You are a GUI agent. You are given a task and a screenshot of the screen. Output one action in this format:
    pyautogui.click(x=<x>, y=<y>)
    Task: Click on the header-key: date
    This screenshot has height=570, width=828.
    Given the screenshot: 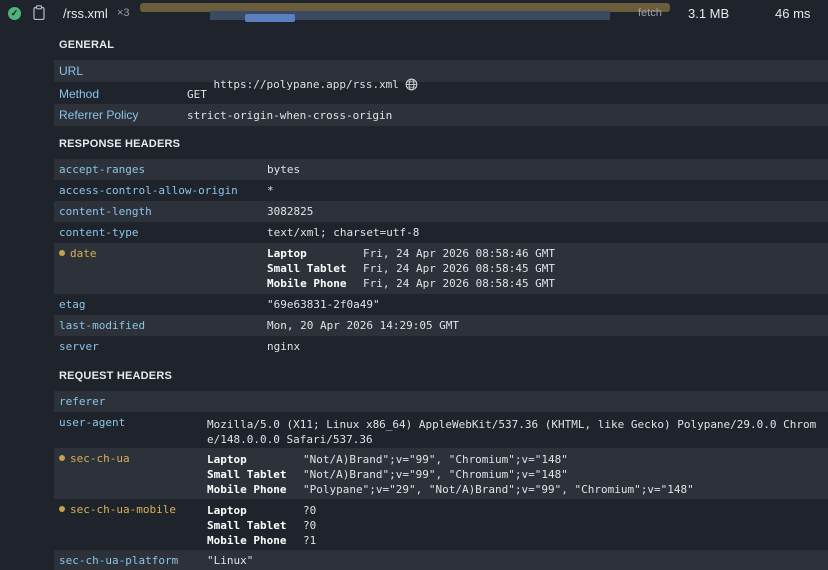 What is the action you would take?
    pyautogui.click(x=83, y=253)
    